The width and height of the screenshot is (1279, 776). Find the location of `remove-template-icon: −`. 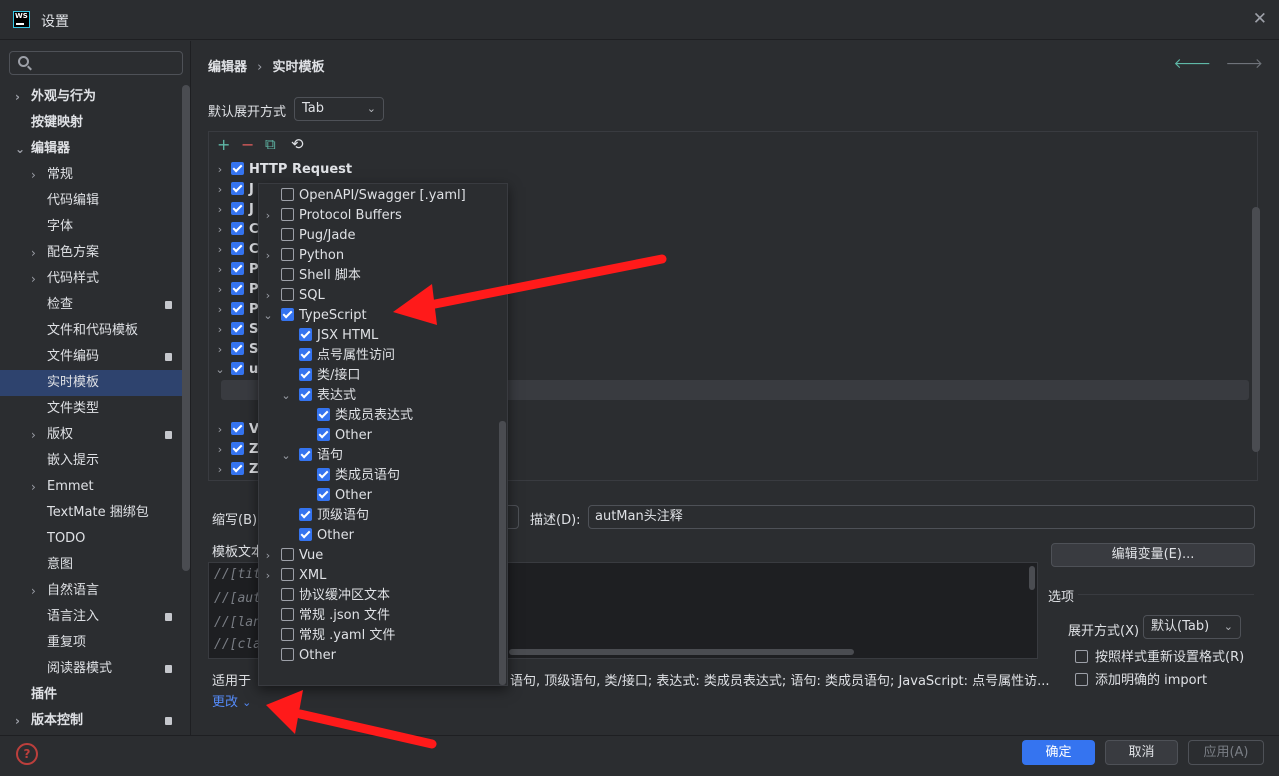

remove-template-icon: − is located at coordinates (247, 144).